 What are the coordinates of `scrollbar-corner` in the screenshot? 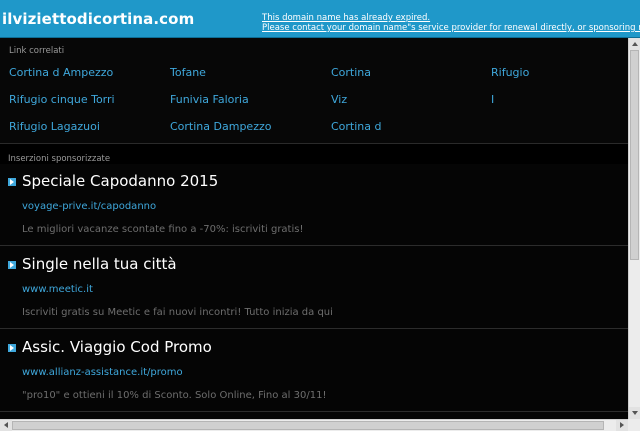 It's located at (634, 425).